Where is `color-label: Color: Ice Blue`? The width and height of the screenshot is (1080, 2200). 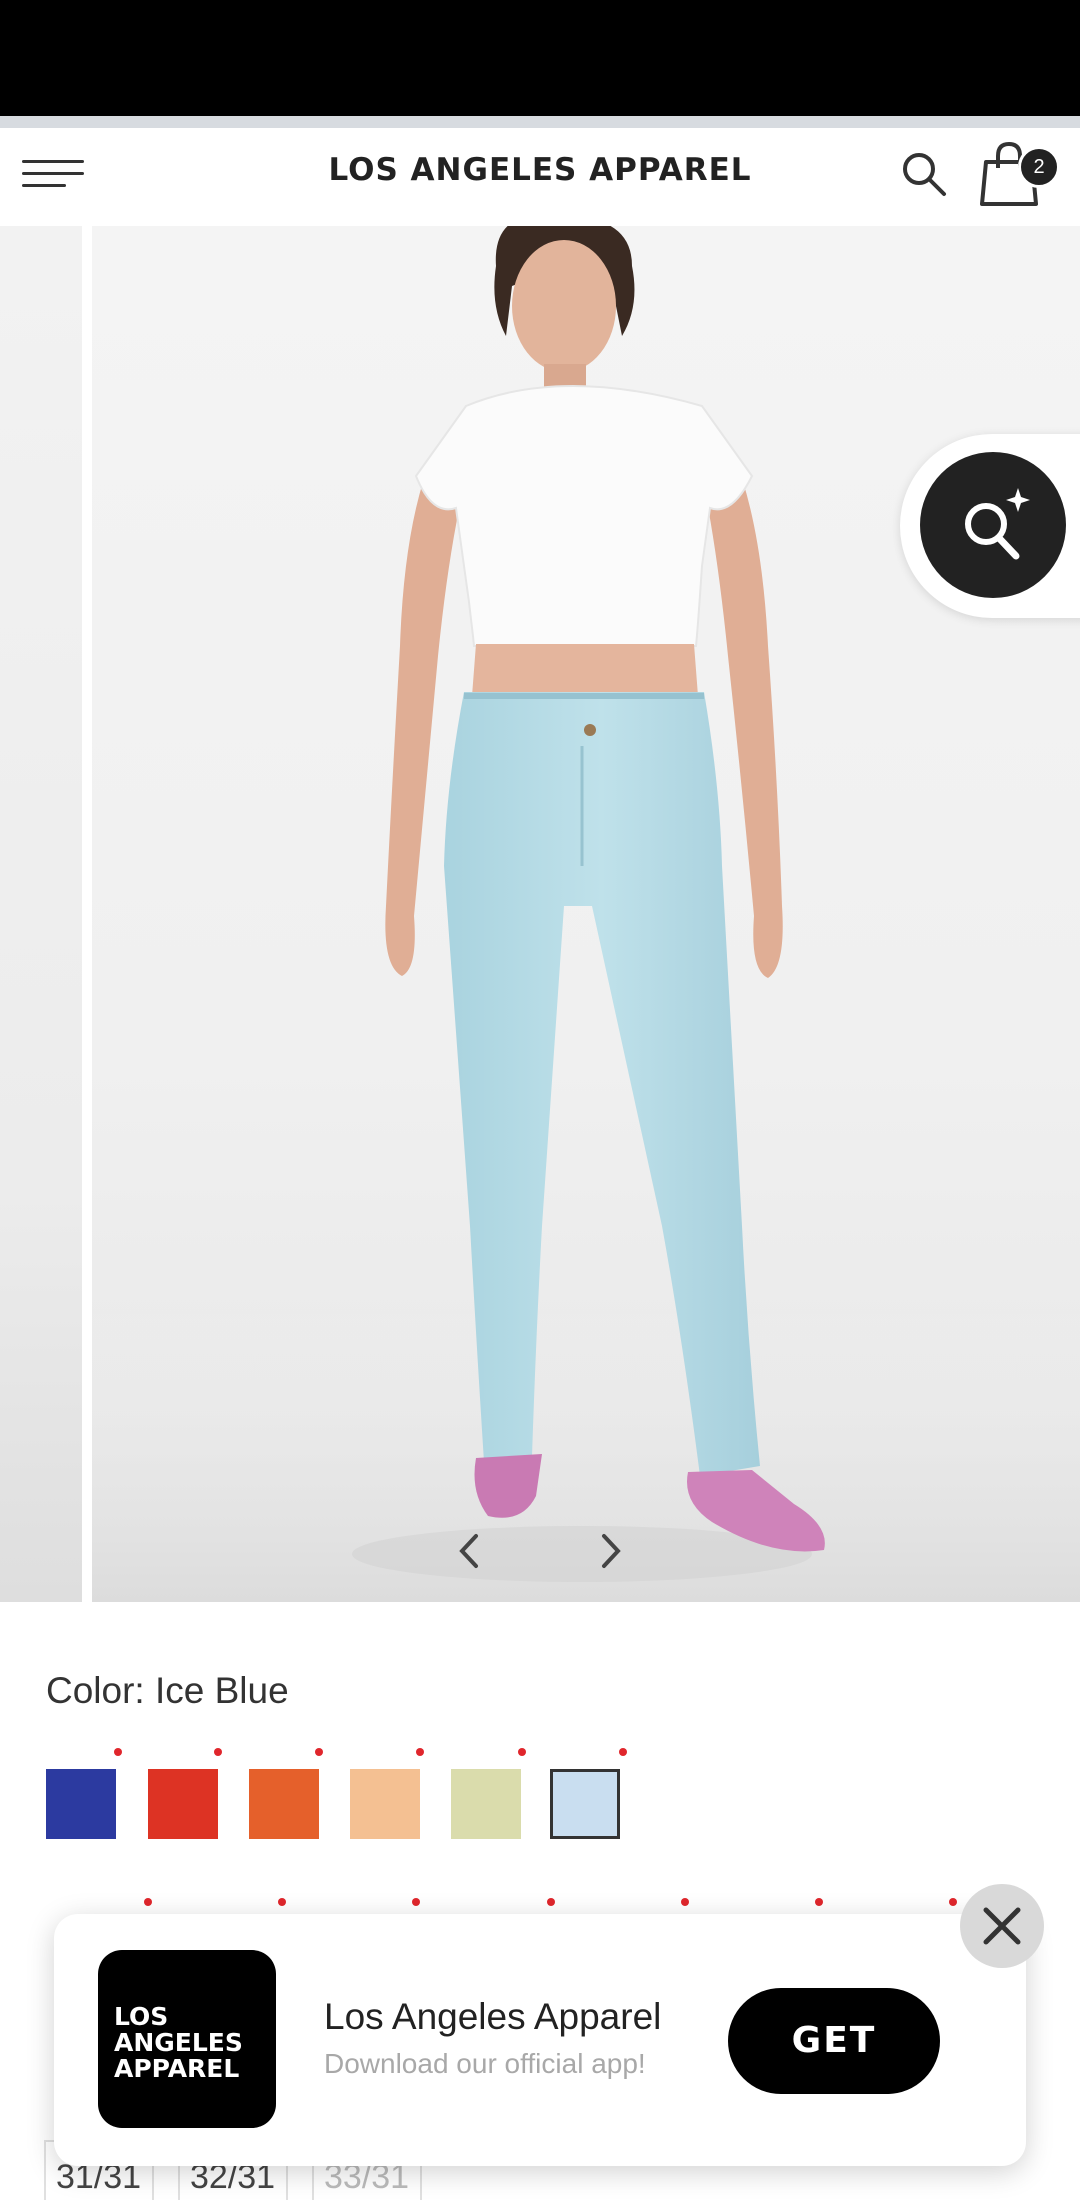
color-label: Color: Ice Blue is located at coordinates (167, 1690).